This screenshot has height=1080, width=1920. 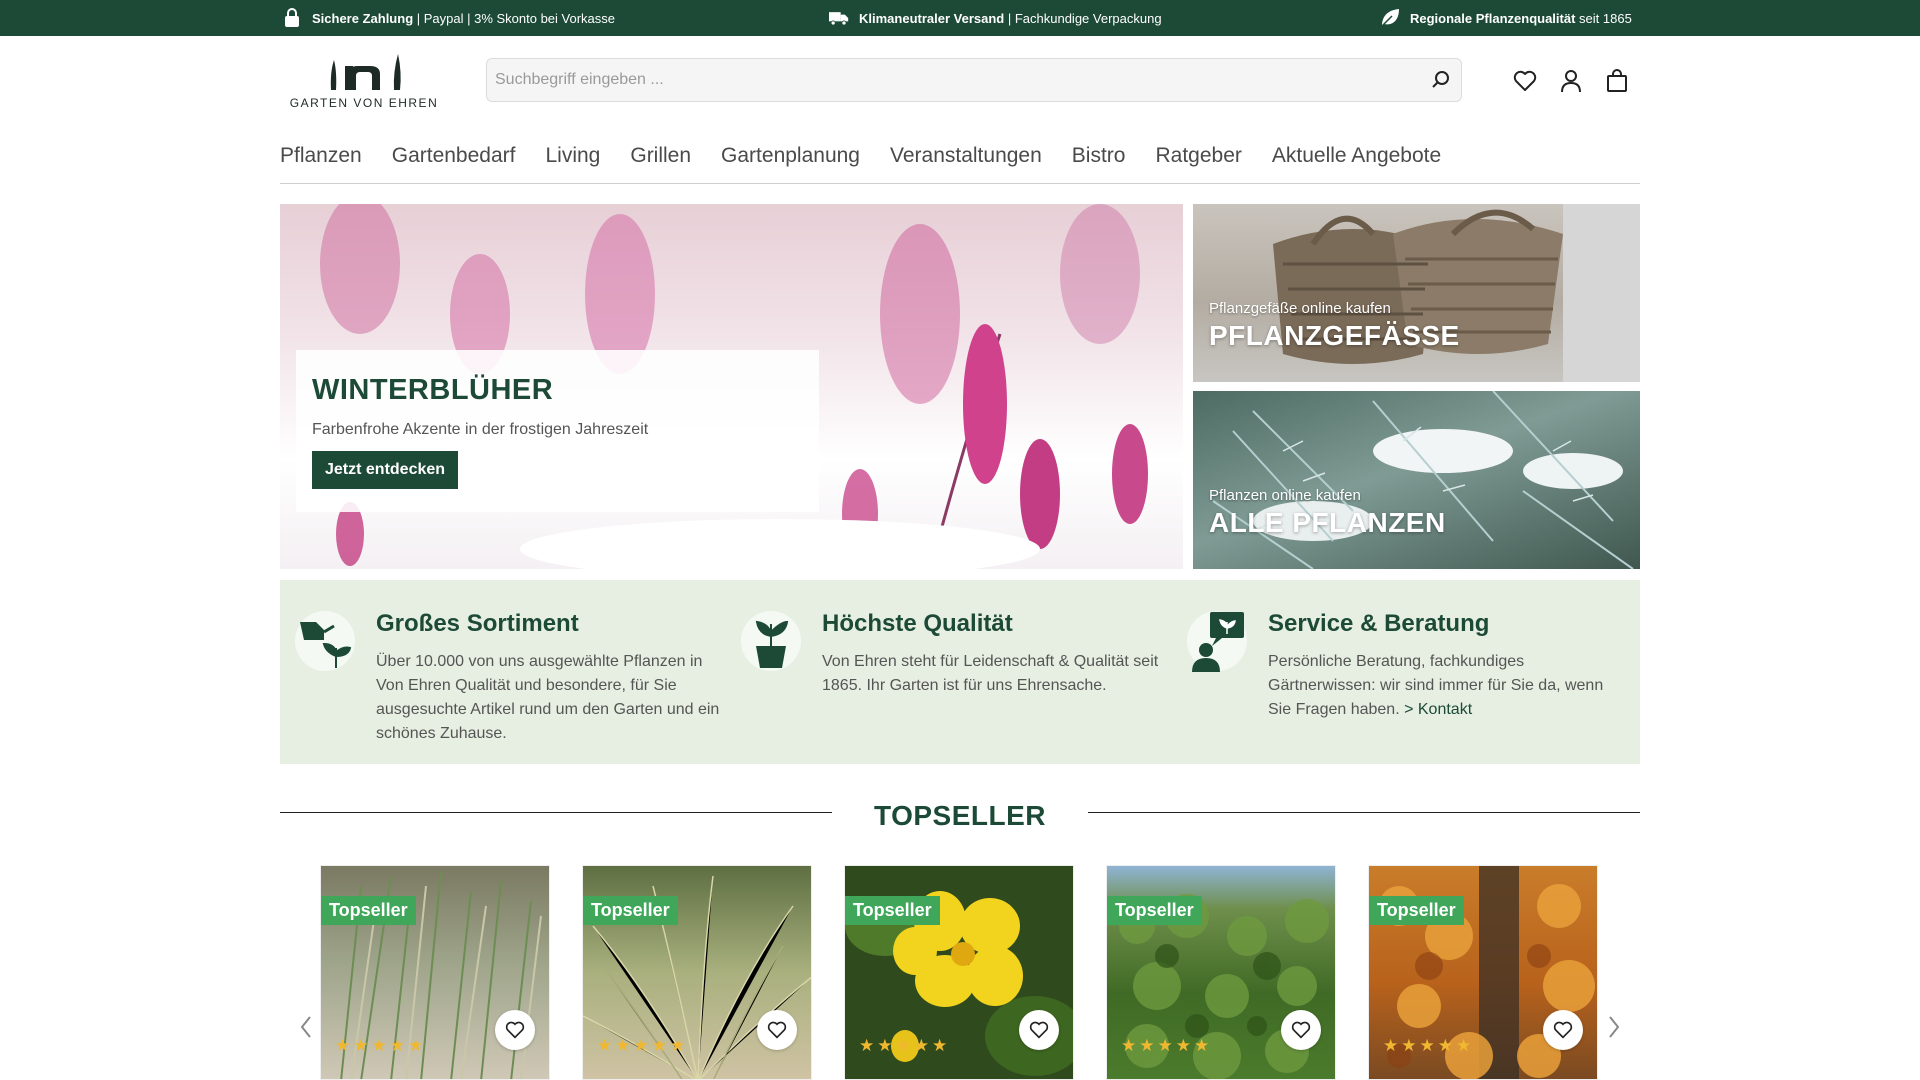 What do you see at coordinates (454, 161) in the screenshot?
I see `nav-item-gartenbedarf: Gartenbedarf` at bounding box center [454, 161].